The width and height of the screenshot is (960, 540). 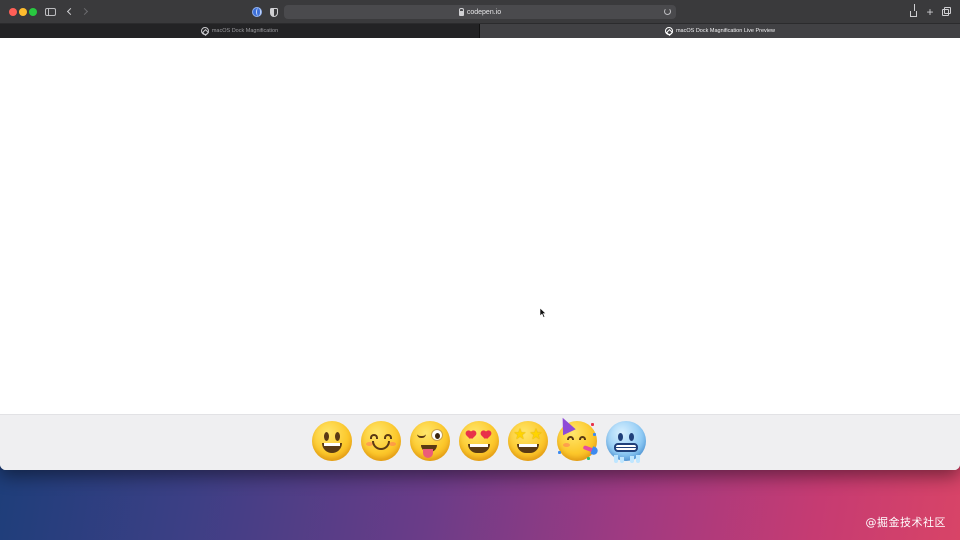 I want to click on emoji-dock: ★ ★, so click(x=480, y=442).